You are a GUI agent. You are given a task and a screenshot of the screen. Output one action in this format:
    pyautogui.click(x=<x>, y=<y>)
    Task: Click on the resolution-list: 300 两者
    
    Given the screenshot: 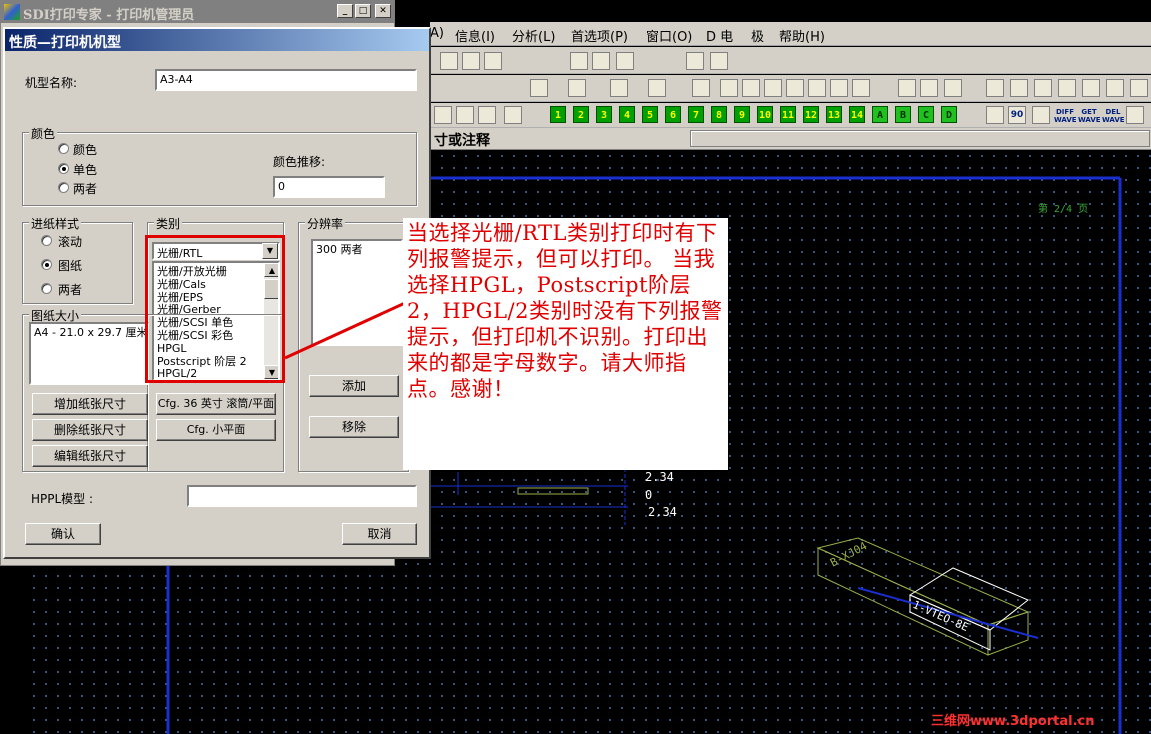 What is the action you would take?
    pyautogui.click(x=357, y=292)
    